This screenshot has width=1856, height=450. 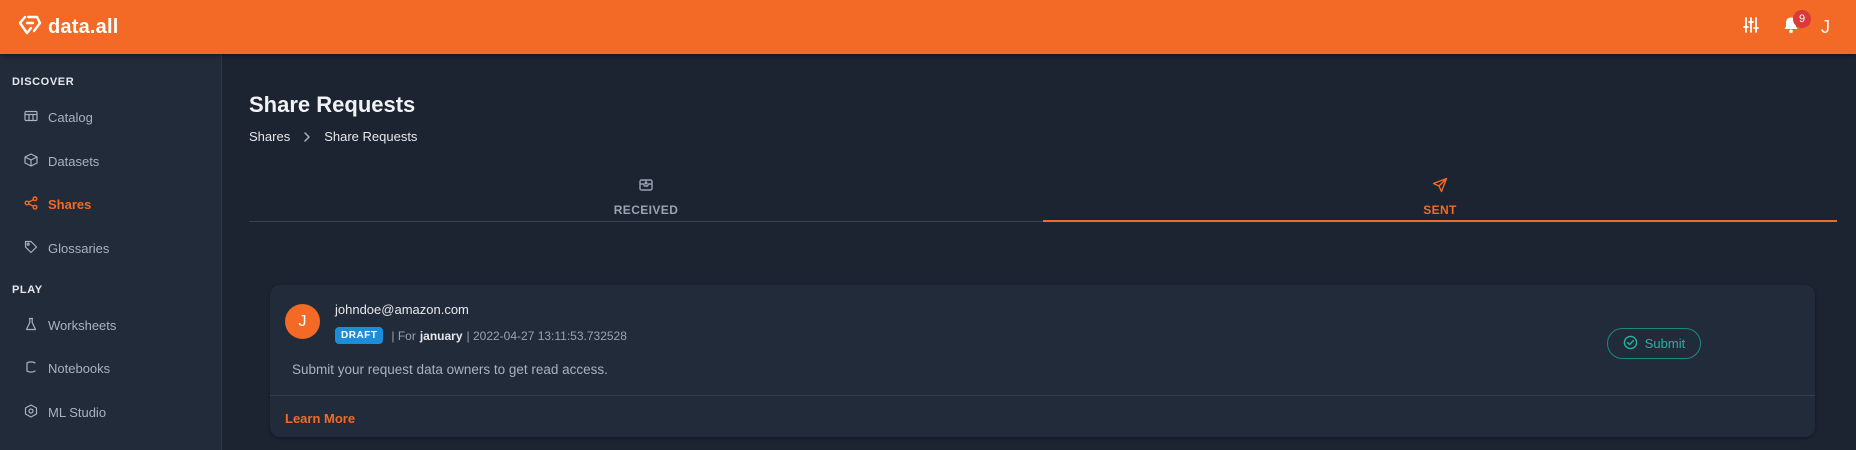 I want to click on sidebar-item-label: Shares, so click(x=70, y=204).